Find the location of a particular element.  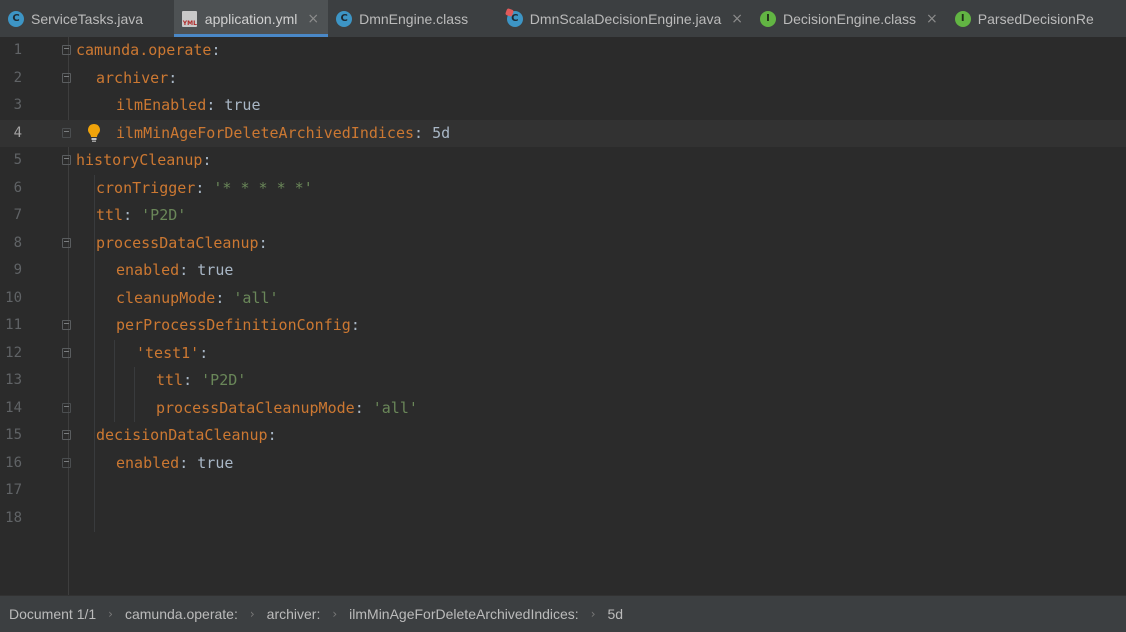

interface-icon: I is located at coordinates (767, 18).